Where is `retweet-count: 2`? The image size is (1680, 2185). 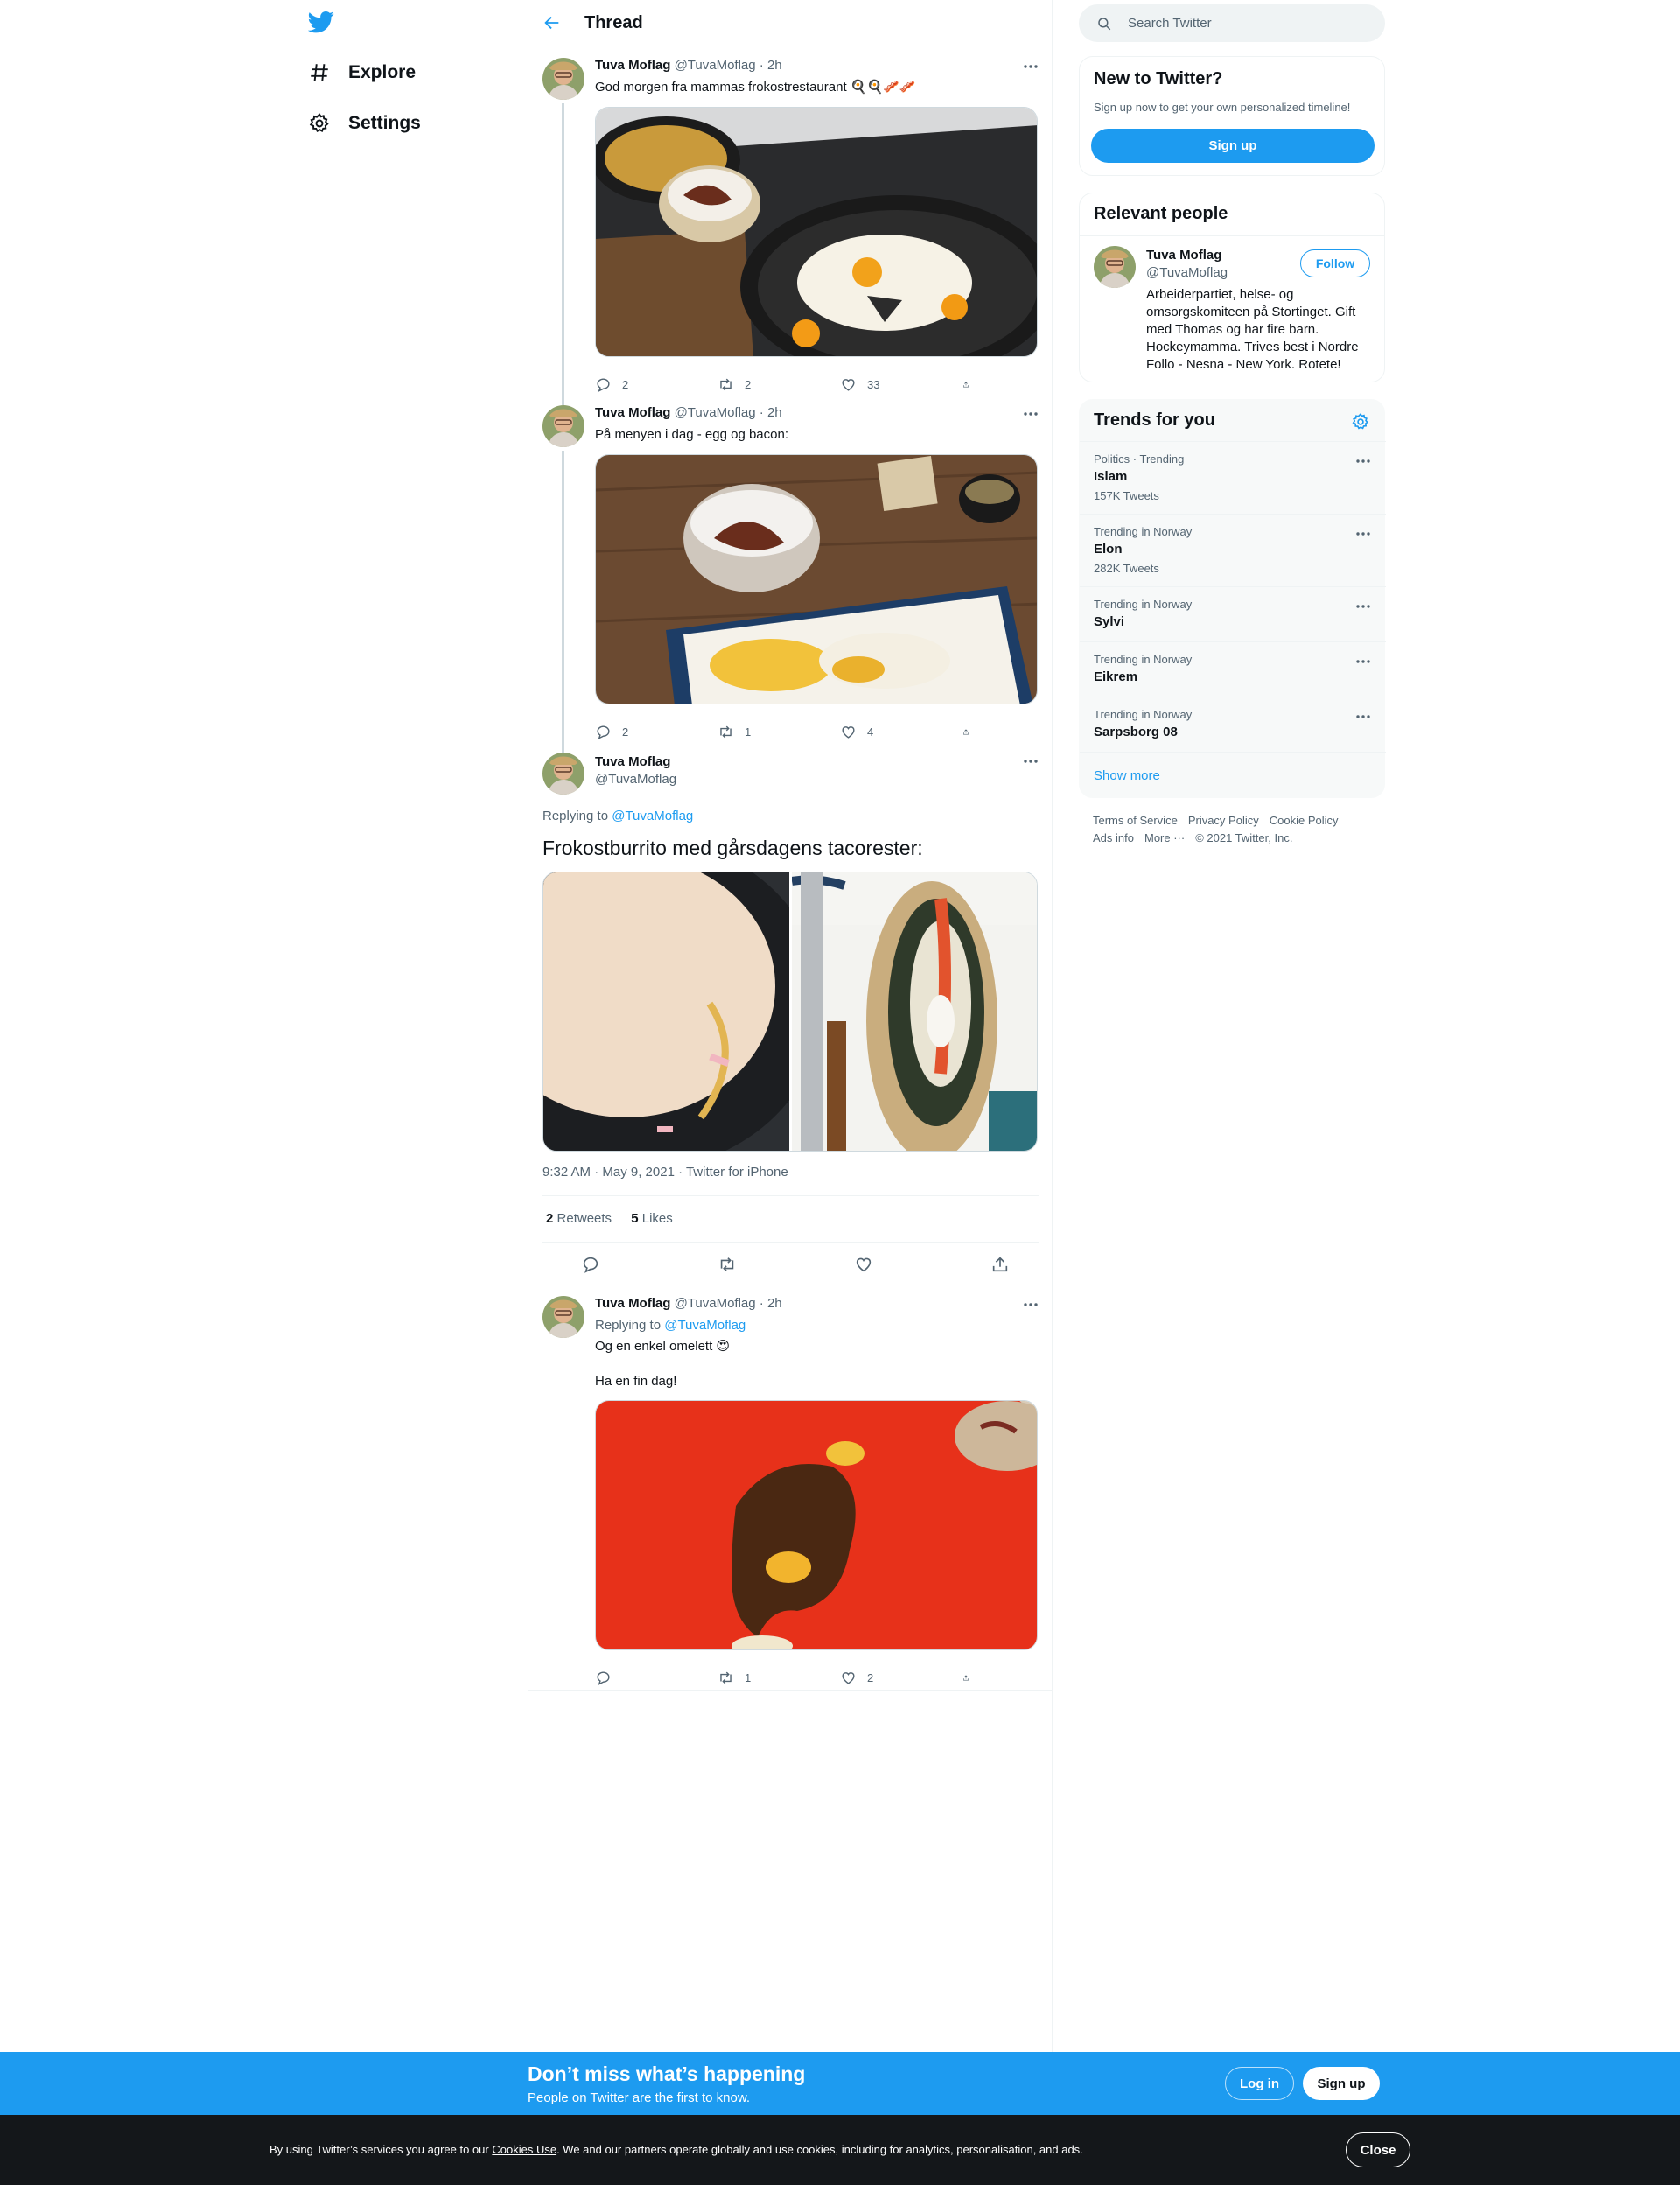
retweet-count: 2 is located at coordinates (748, 384).